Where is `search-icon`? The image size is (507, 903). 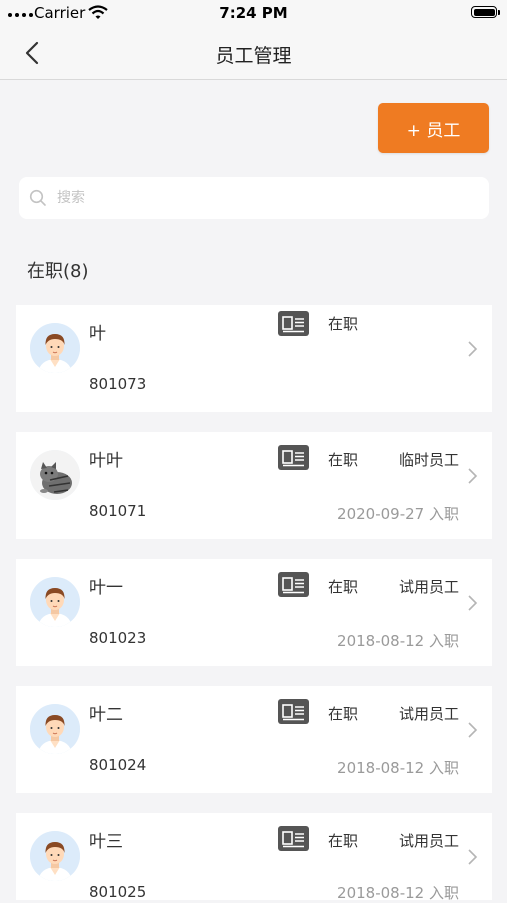 search-icon is located at coordinates (37, 197).